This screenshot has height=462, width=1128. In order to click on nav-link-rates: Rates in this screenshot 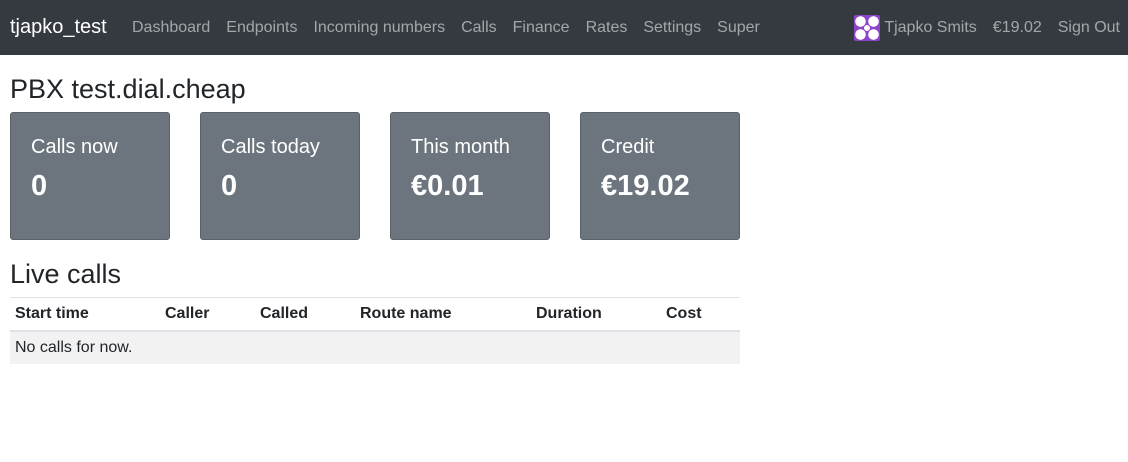, I will do `click(607, 28)`.